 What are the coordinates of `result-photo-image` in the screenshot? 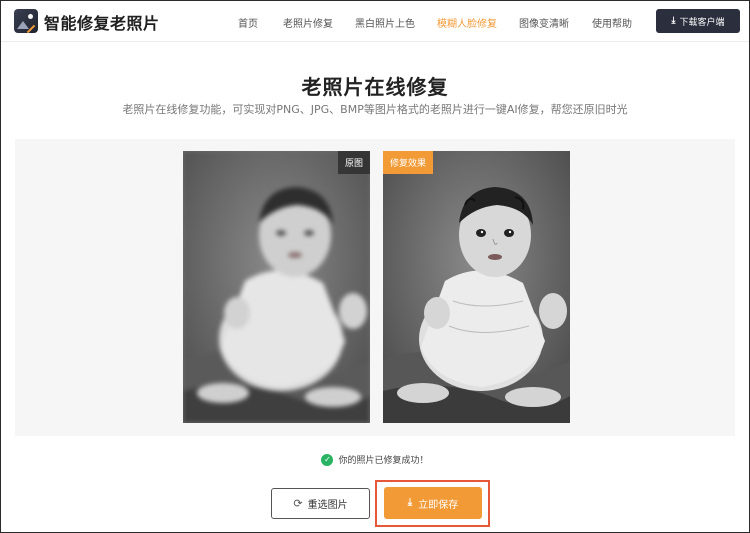 It's located at (476, 287).